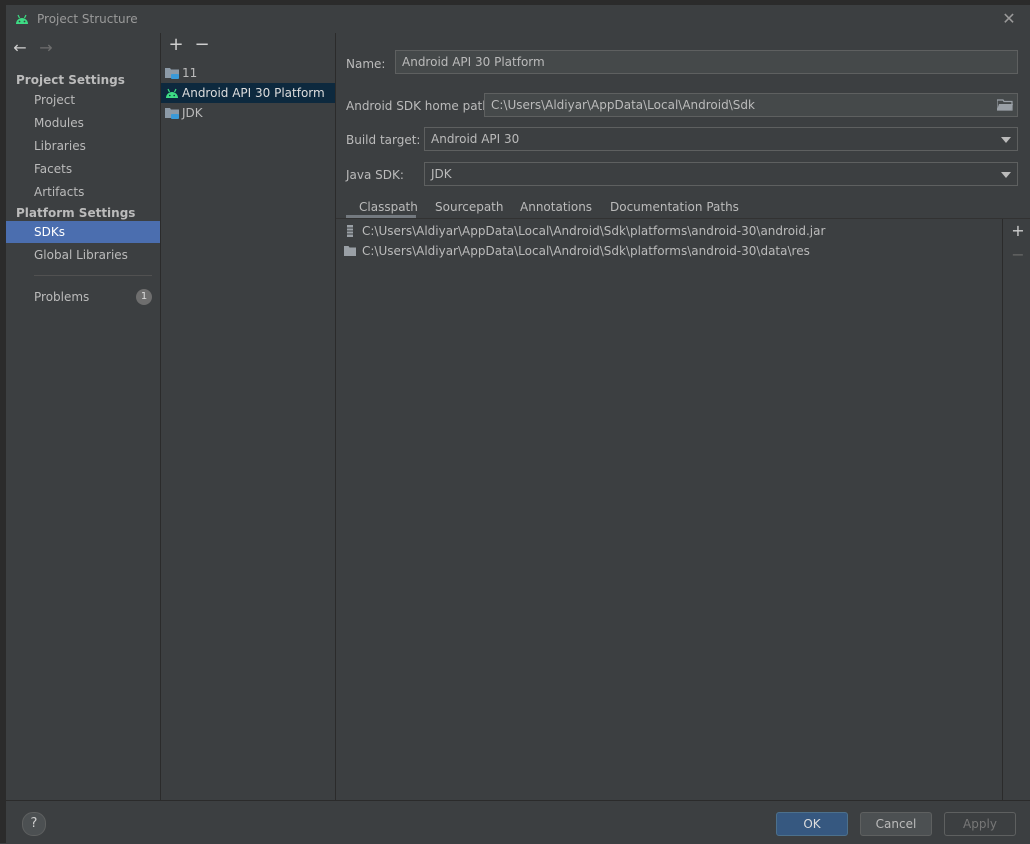 This screenshot has height=844, width=1030. What do you see at coordinates (721, 174) in the screenshot?
I see `java-sdk-dropdown: JDK` at bounding box center [721, 174].